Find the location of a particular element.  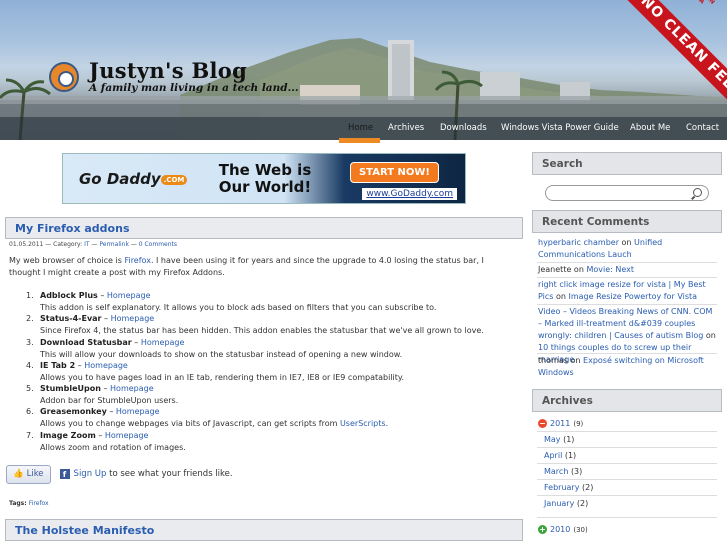

search-icon is located at coordinates (697, 192).